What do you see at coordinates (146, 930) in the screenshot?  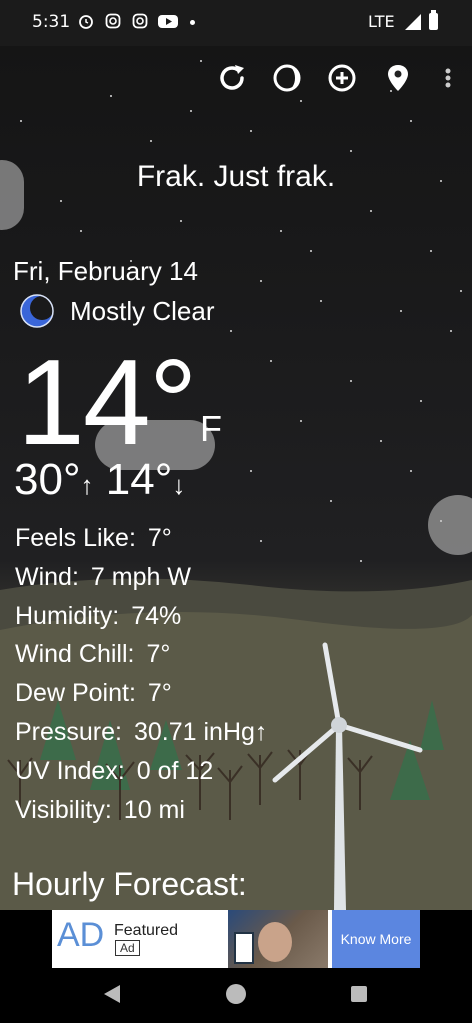 I see `ad-featured-label: Featured` at bounding box center [146, 930].